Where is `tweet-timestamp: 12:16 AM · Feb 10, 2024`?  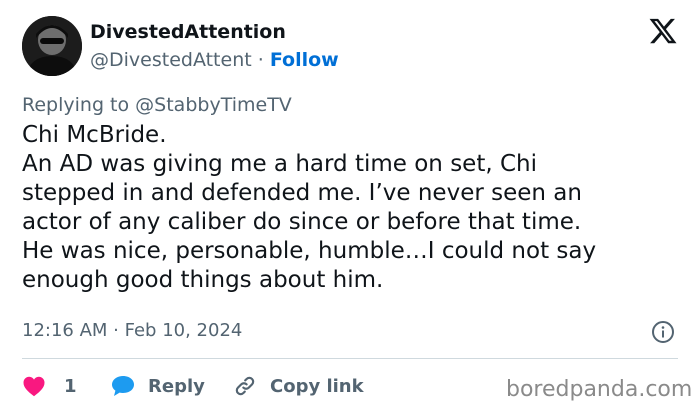
tweet-timestamp: 12:16 AM · Feb 10, 2024 is located at coordinates (132, 331).